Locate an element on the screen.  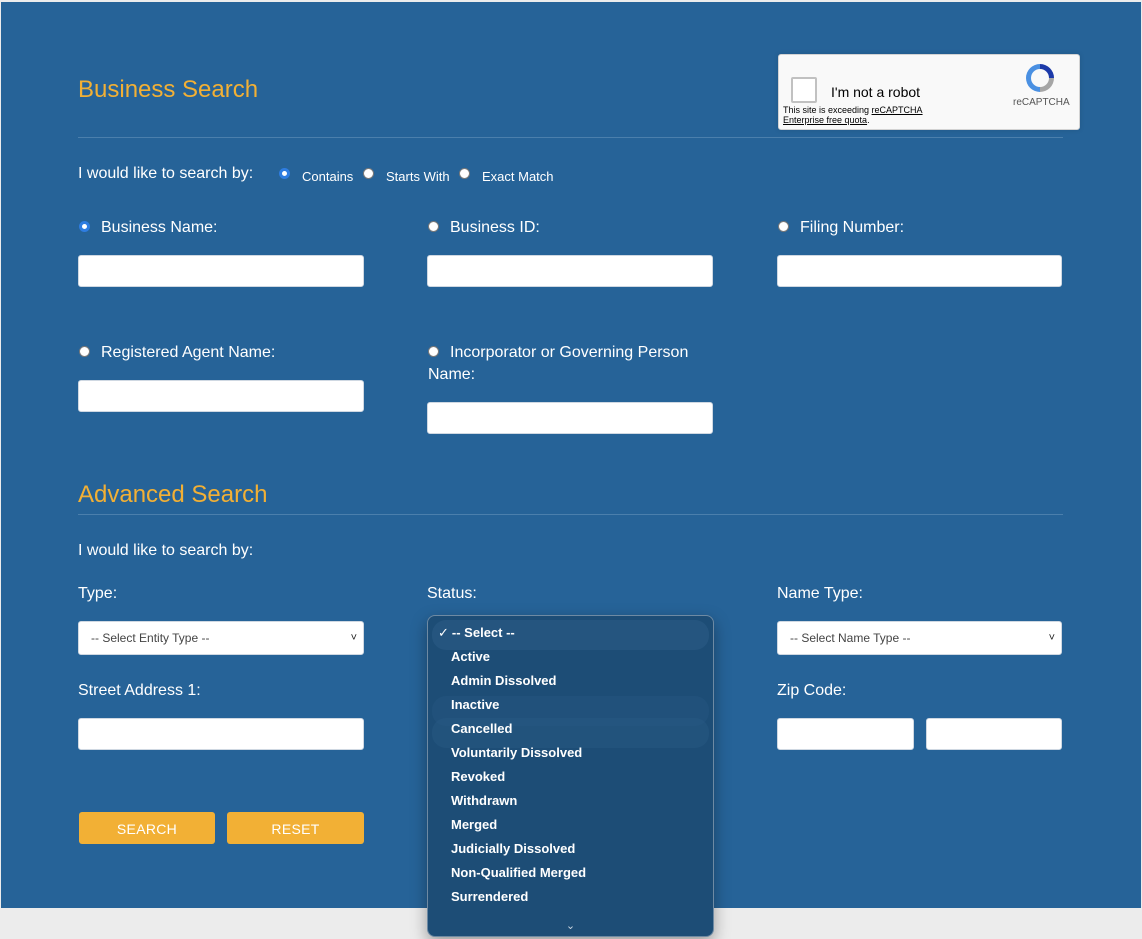
business-name-radio is located at coordinates (84, 226).